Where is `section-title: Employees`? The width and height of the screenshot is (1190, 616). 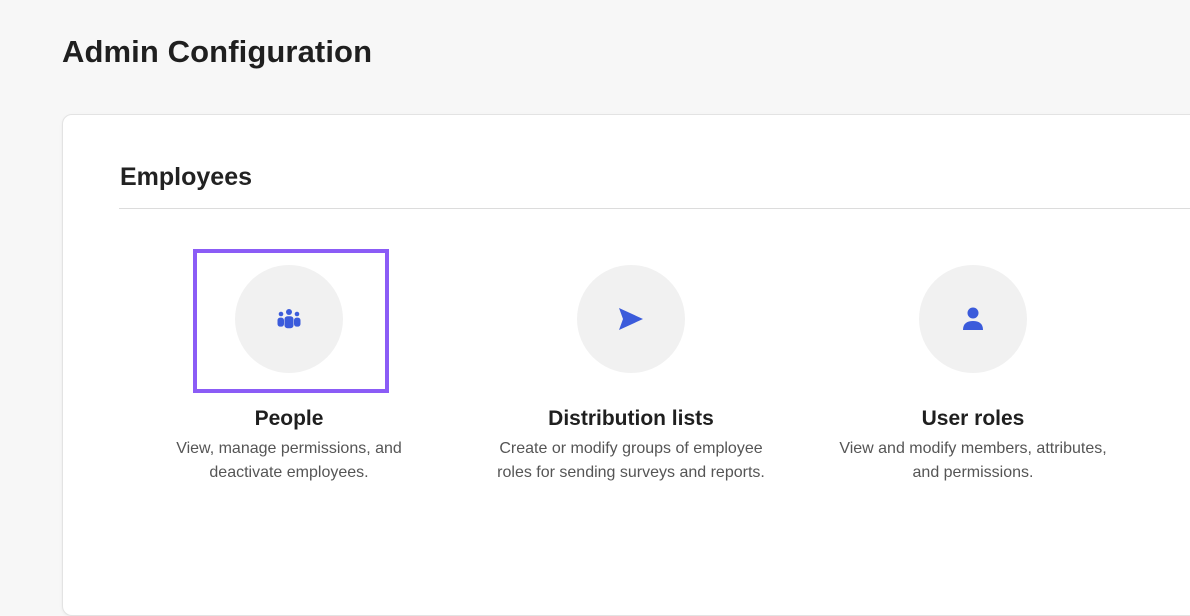
section-title: Employees is located at coordinates (186, 177).